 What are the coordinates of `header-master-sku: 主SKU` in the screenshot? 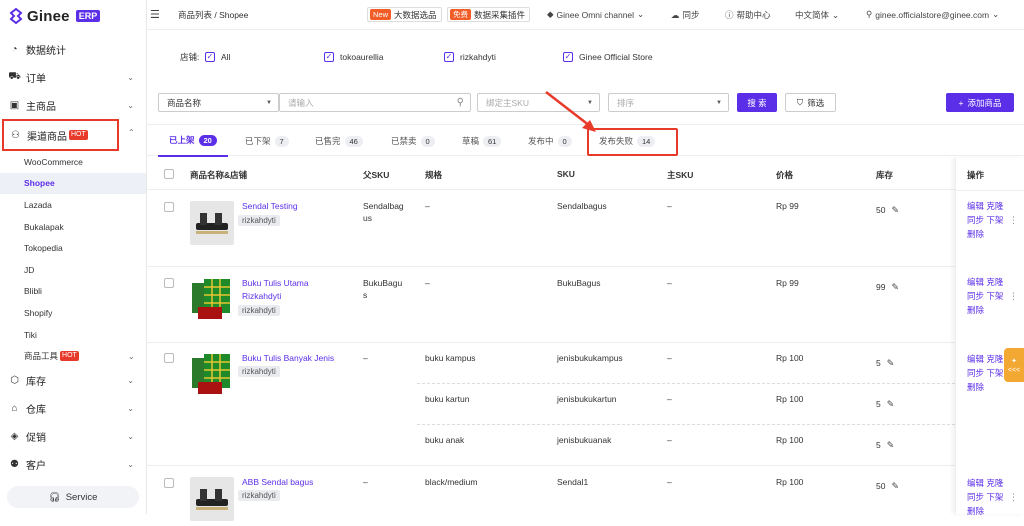 It's located at (680, 175).